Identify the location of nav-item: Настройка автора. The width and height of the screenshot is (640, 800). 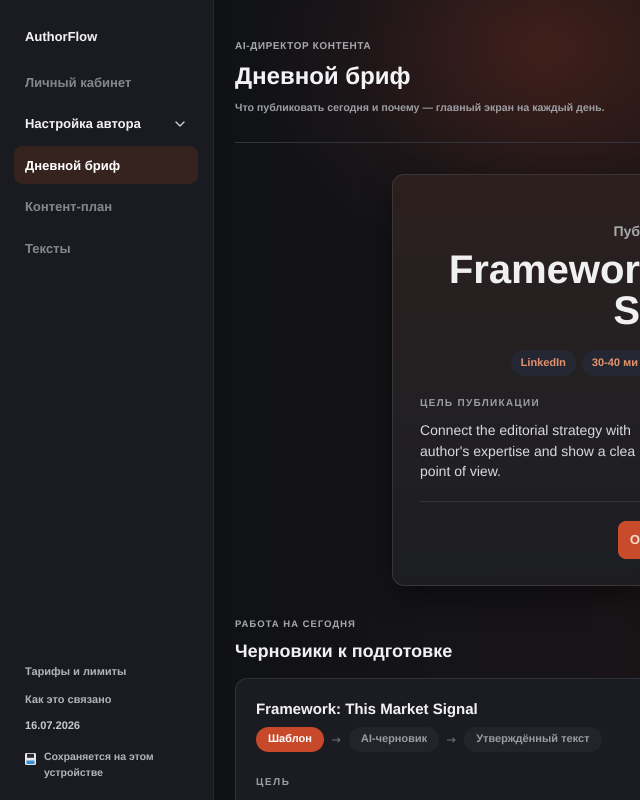
(106, 123).